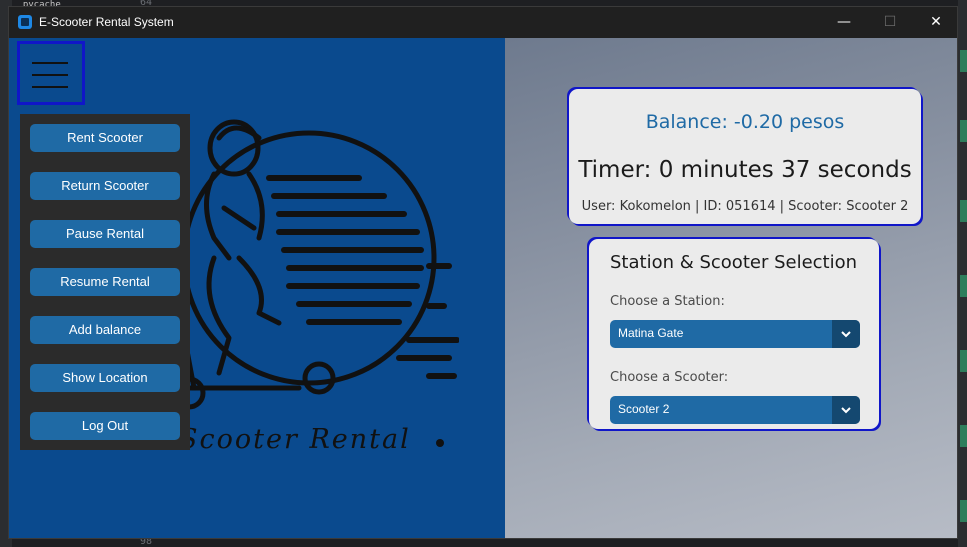  I want to click on station-value: Matina Gate, so click(651, 333).